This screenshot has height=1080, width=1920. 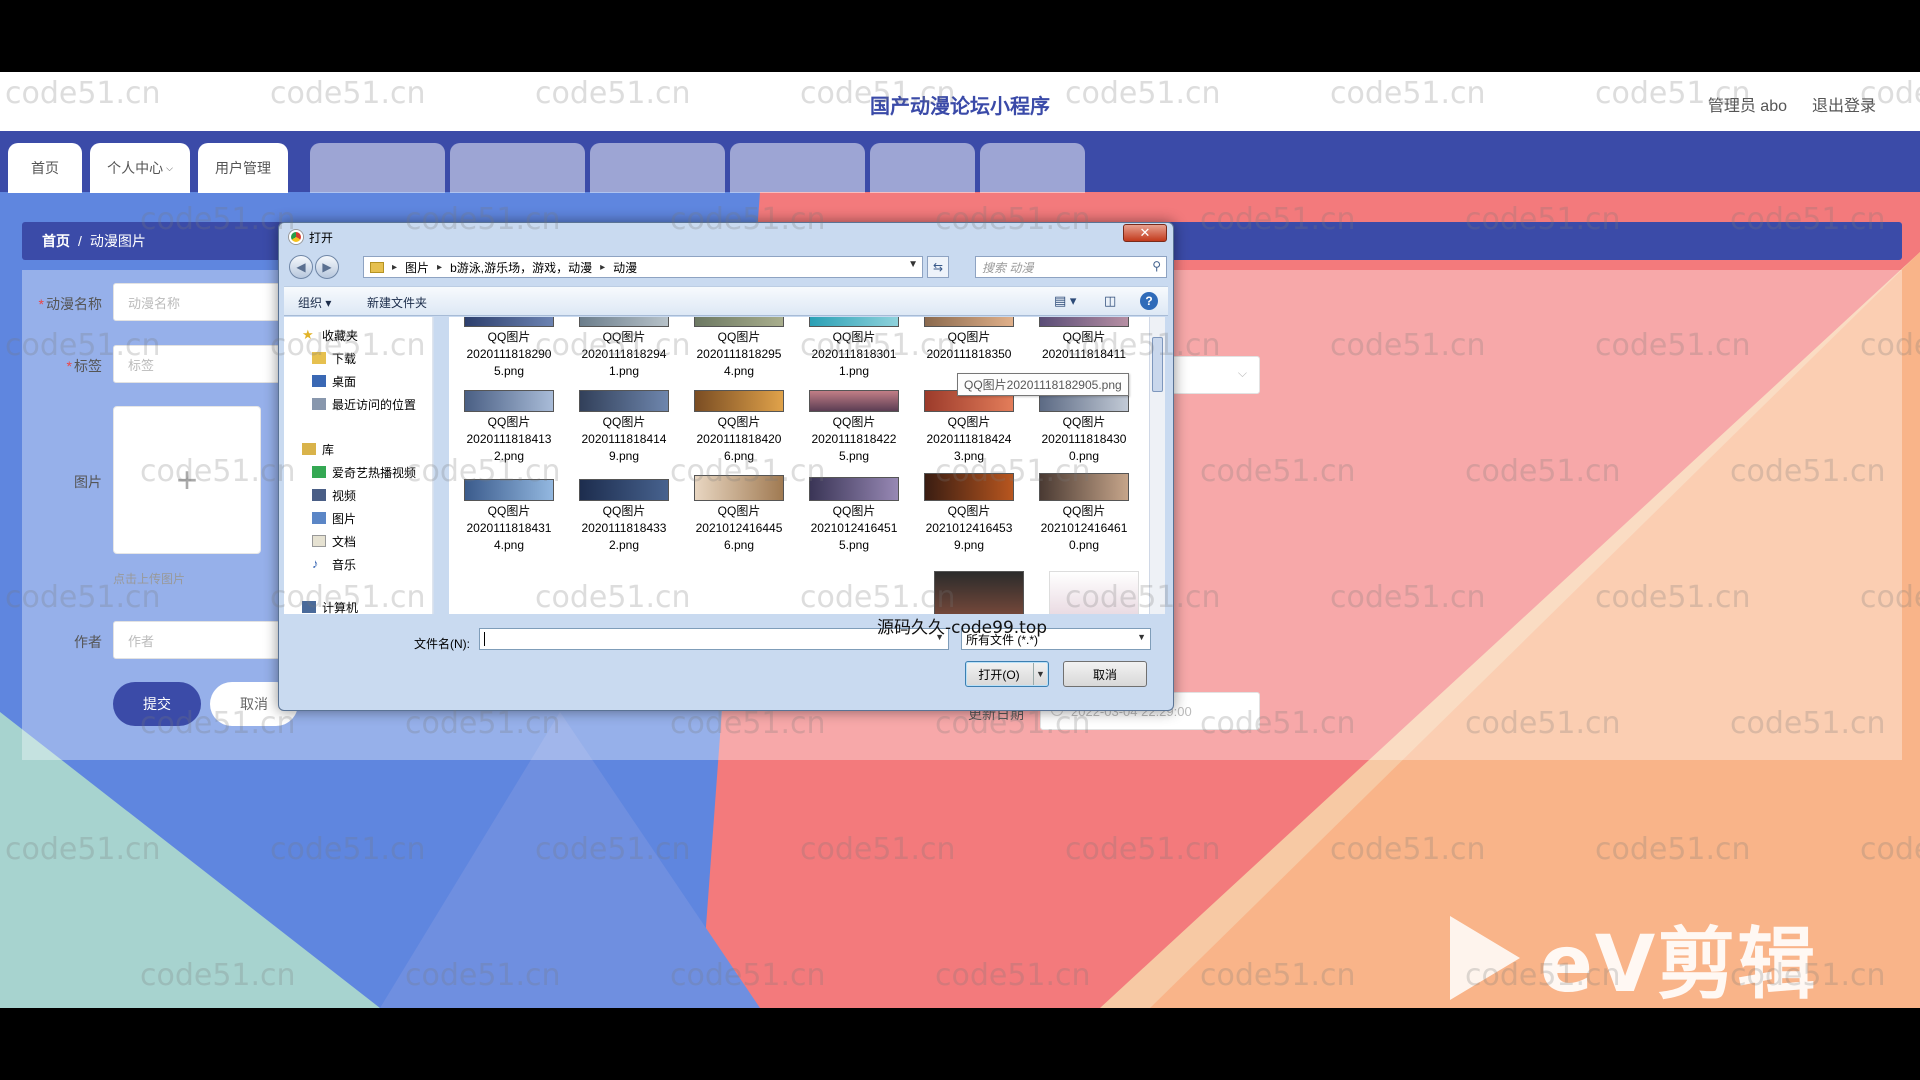 What do you see at coordinates (1084, 340) in the screenshot?
I see `file-item: QQ图片 2020111818411` at bounding box center [1084, 340].